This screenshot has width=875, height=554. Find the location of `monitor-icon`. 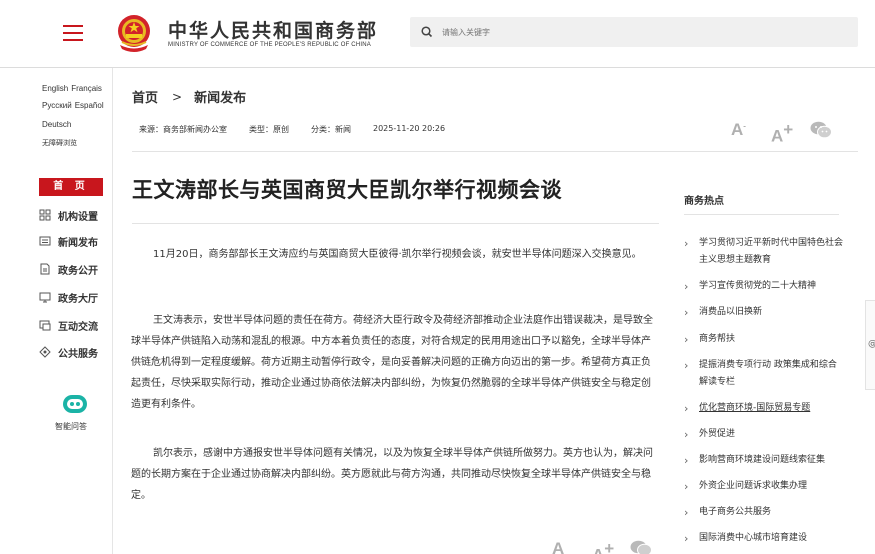

monitor-icon is located at coordinates (45, 297).